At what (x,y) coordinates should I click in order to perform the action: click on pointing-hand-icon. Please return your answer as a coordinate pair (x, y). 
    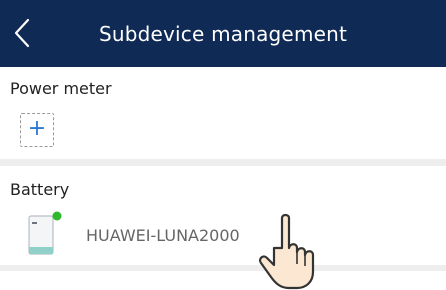
    Looking at the image, I should click on (287, 251).